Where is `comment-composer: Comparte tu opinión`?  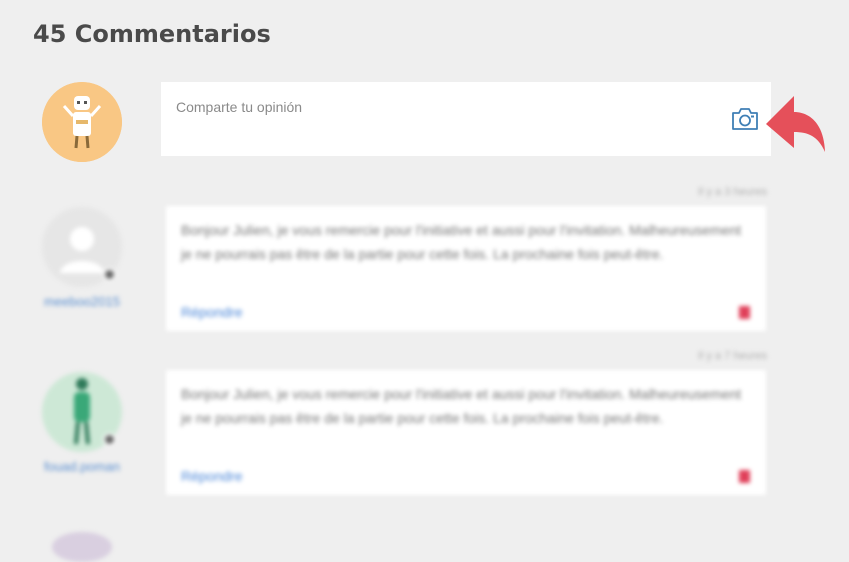
comment-composer: Comparte tu opinión is located at coordinates (466, 119).